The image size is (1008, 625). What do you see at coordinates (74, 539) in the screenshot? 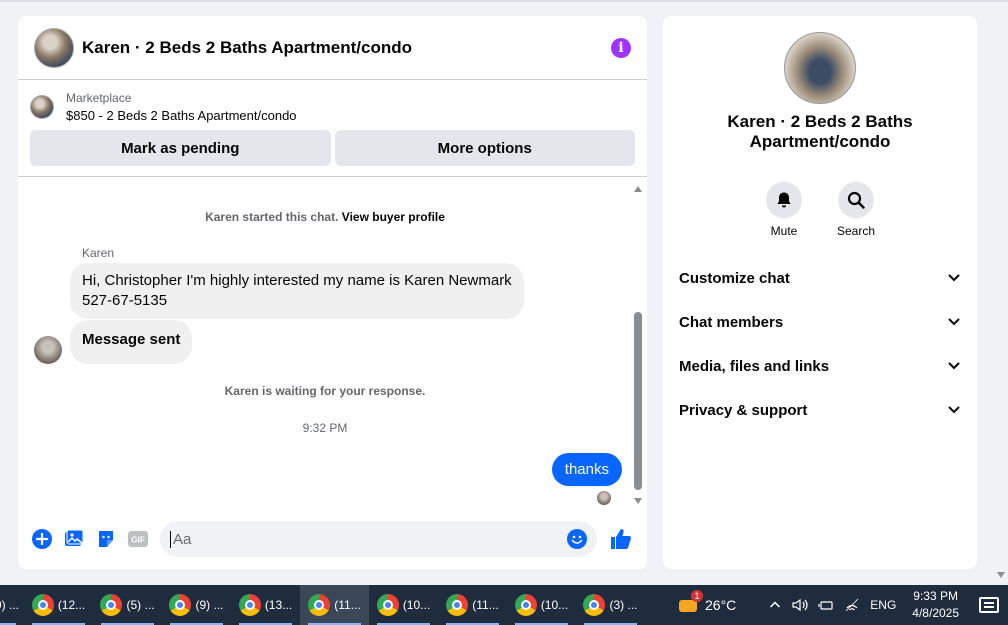
I see `photo-icon` at bounding box center [74, 539].